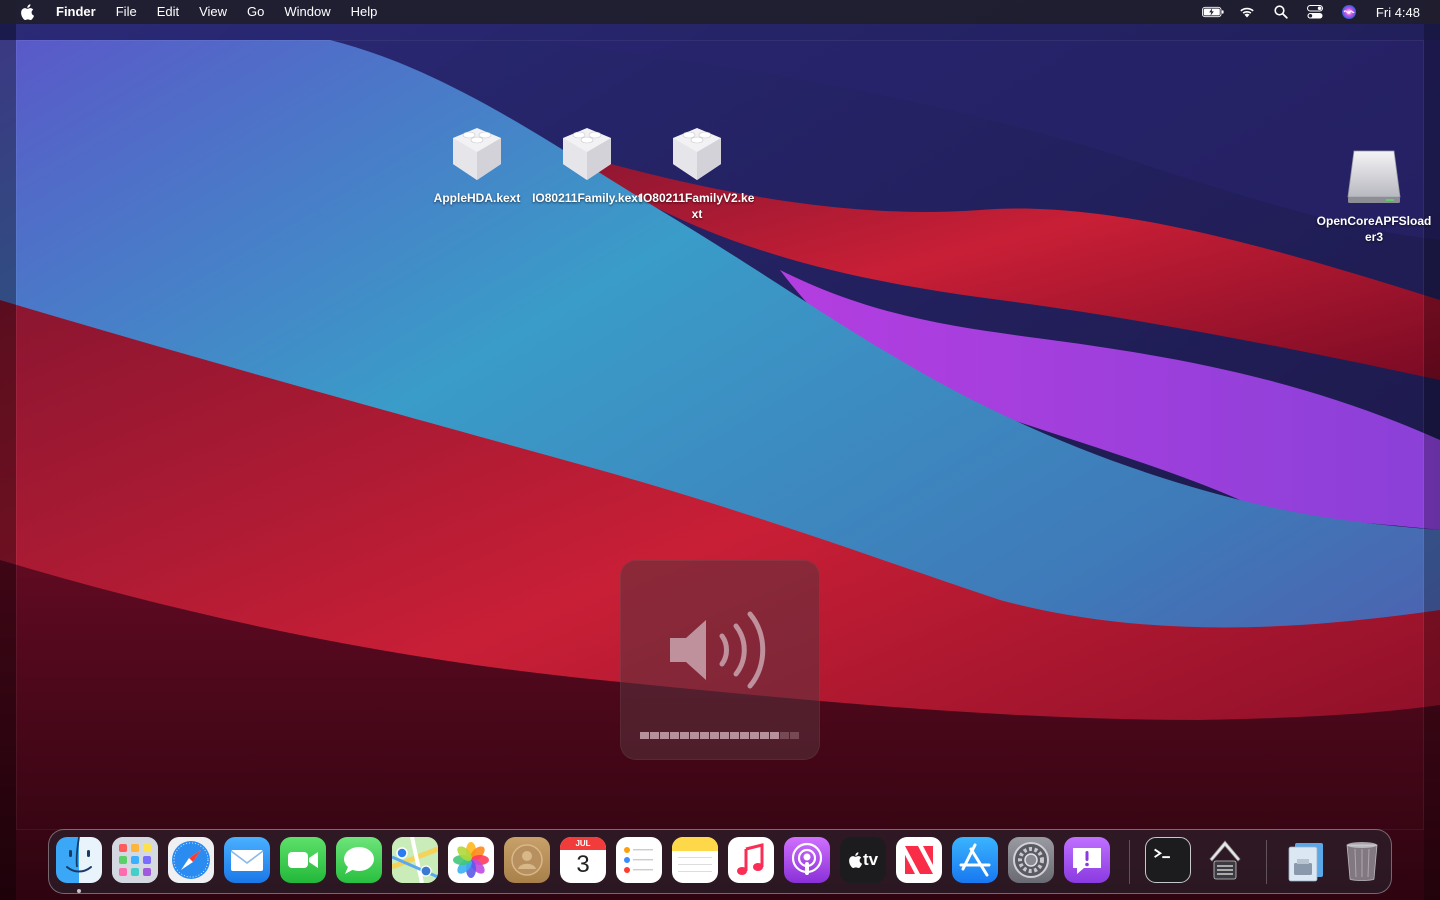 This screenshot has height=900, width=1440. I want to click on desktop-icon-io80211family: IO80211Family.kext, so click(587, 164).